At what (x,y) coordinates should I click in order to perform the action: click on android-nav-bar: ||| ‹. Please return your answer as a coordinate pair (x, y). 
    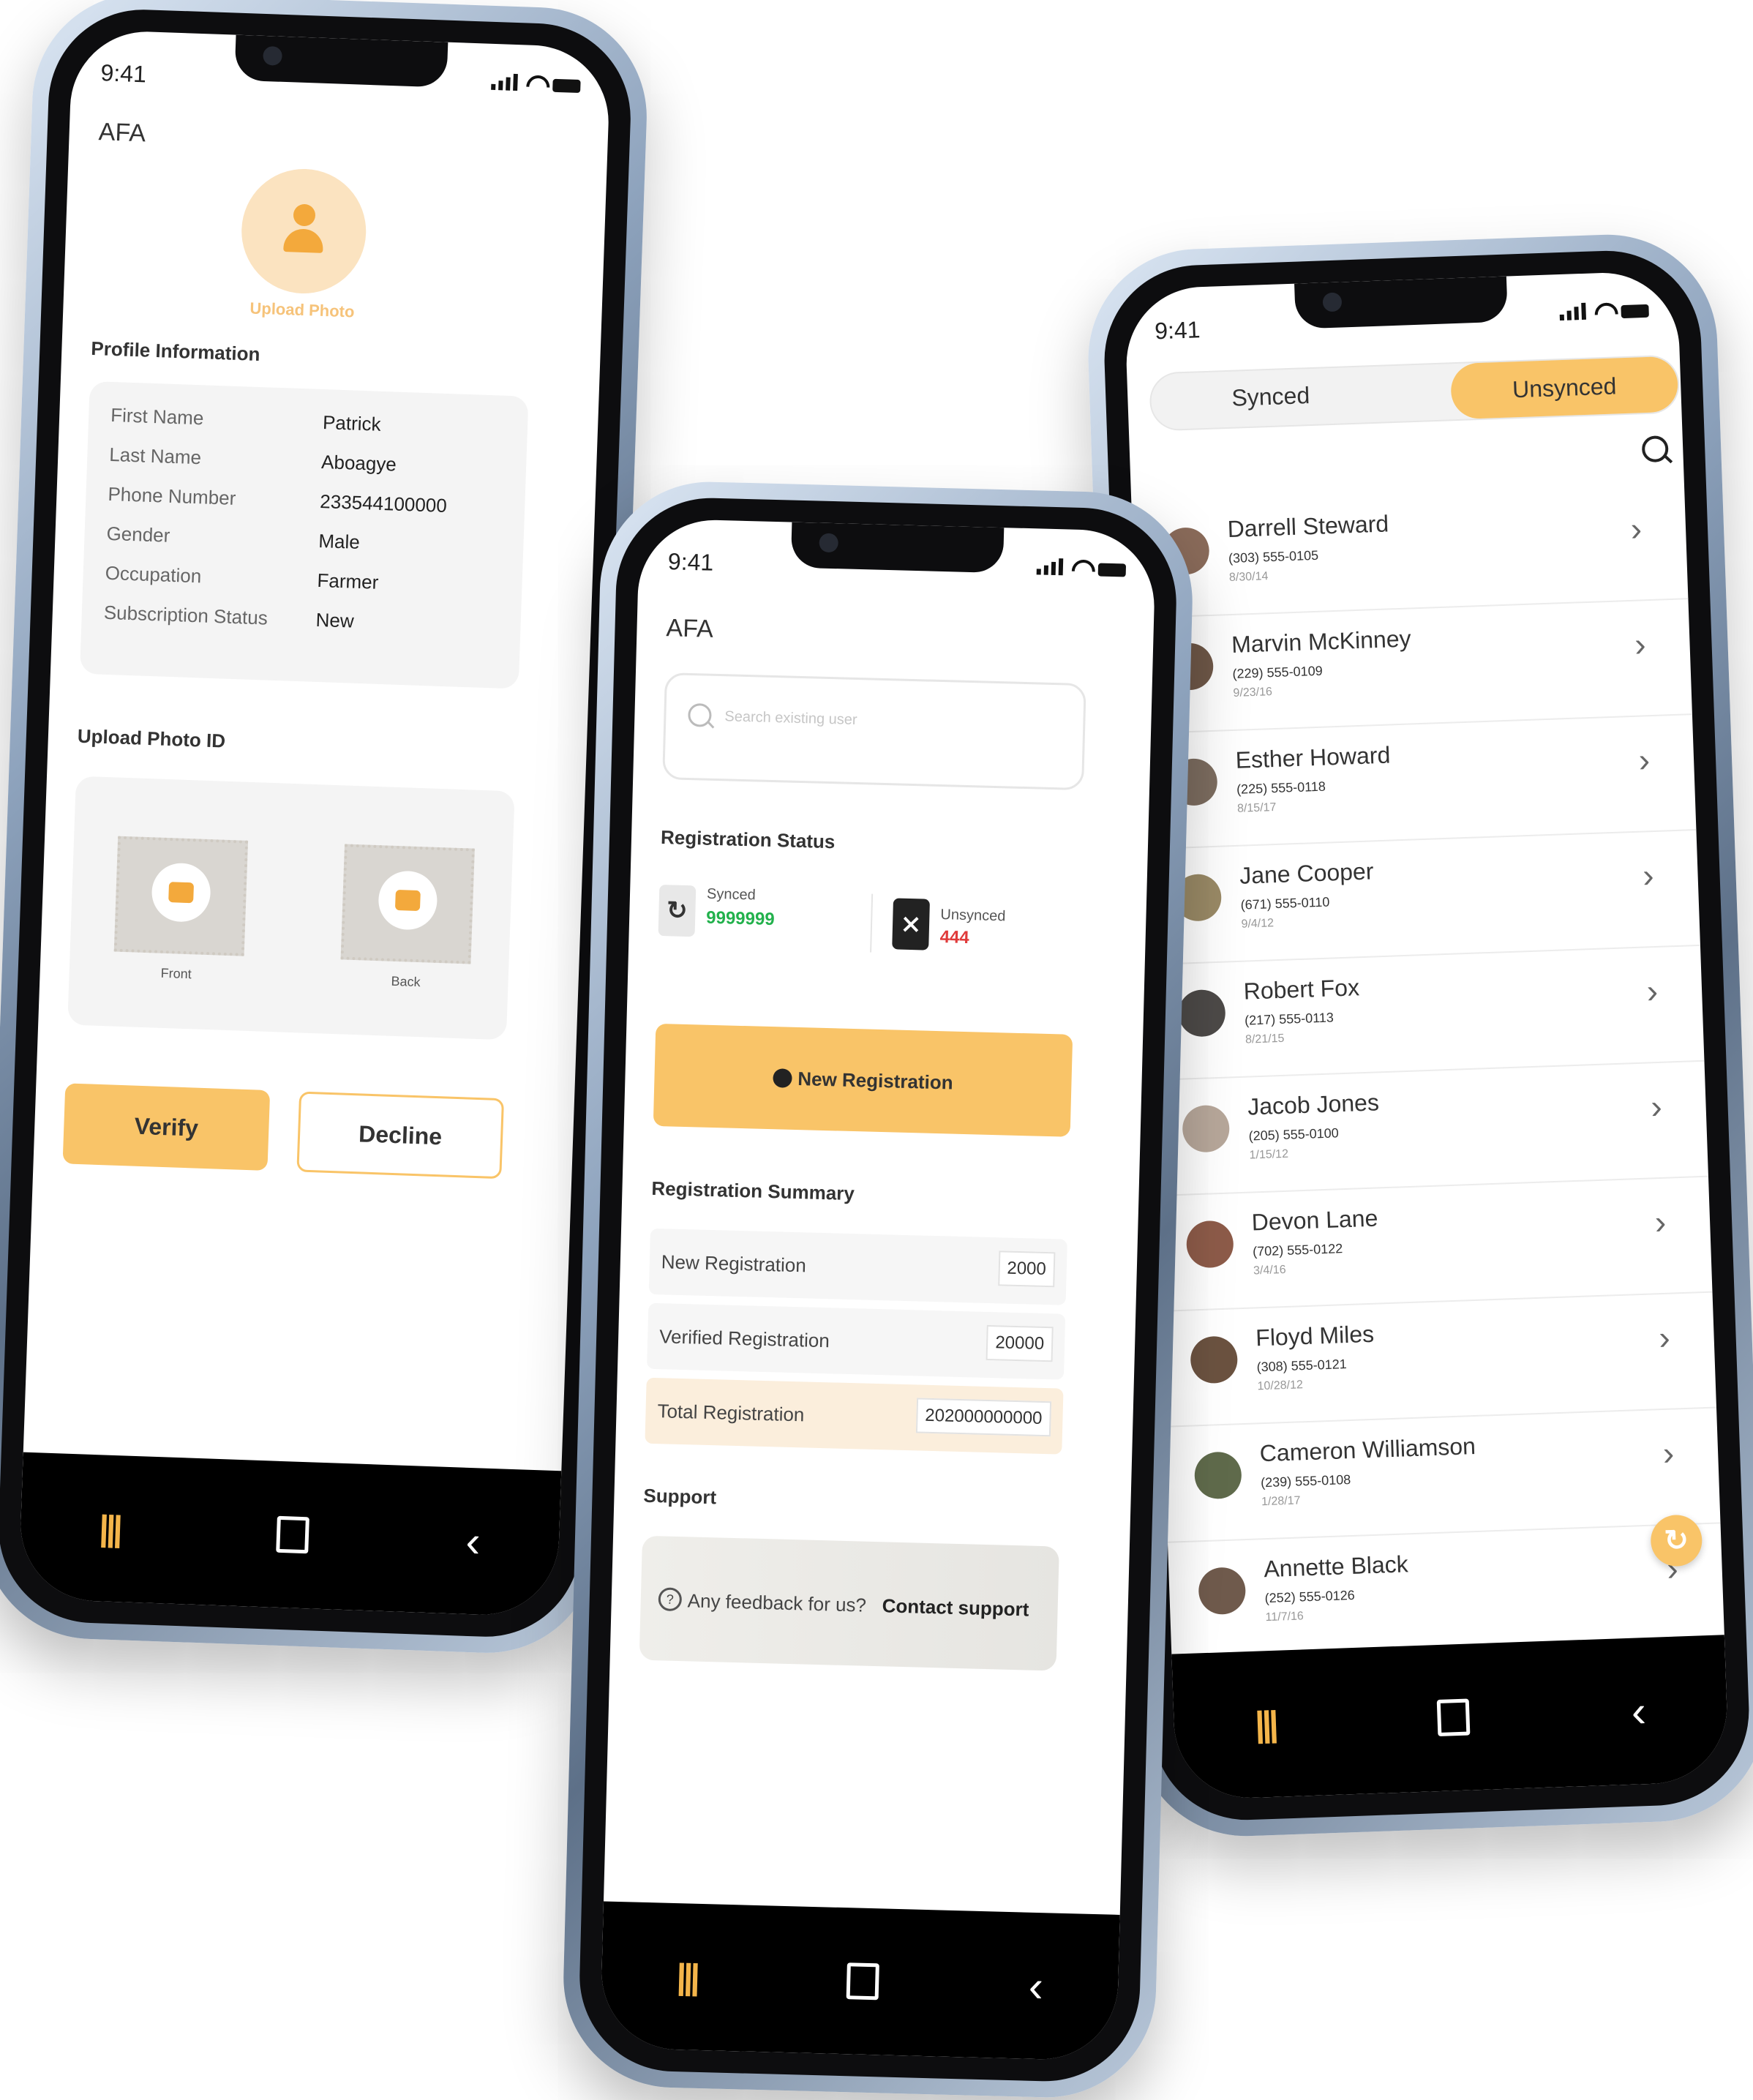
    Looking at the image, I should click on (290, 1535).